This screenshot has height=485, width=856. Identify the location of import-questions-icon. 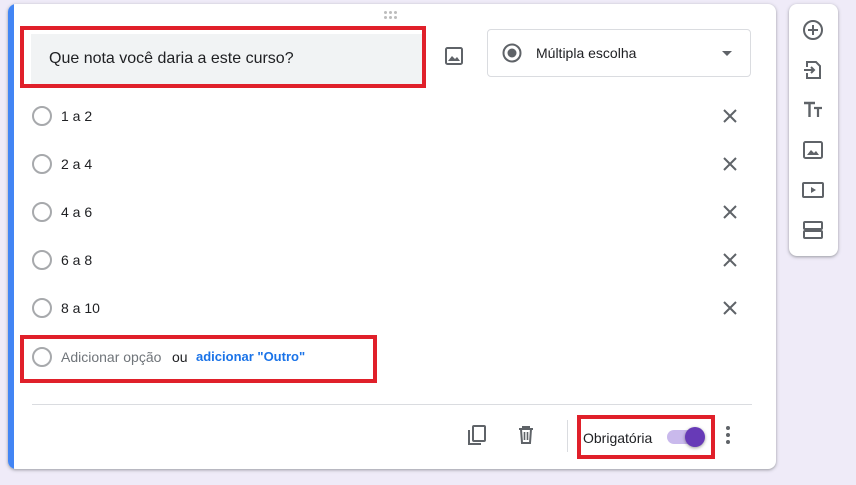
(813, 70).